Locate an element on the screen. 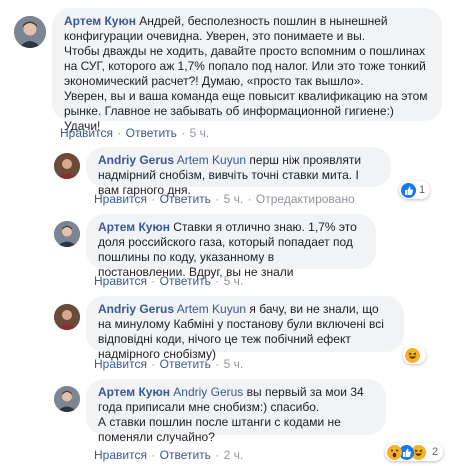 This screenshot has width=453, height=466. comment-timestamp: 2 ч. is located at coordinates (234, 455).